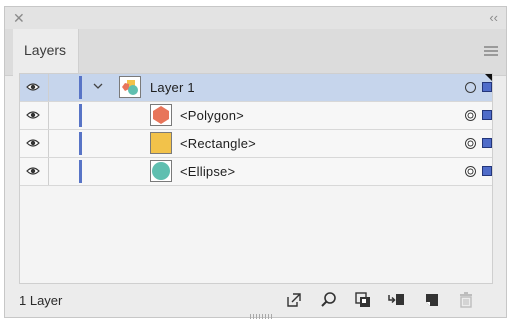 The width and height of the screenshot is (510, 324). I want to click on panel-titlebar: ✕ ‹‹, so click(255, 18).